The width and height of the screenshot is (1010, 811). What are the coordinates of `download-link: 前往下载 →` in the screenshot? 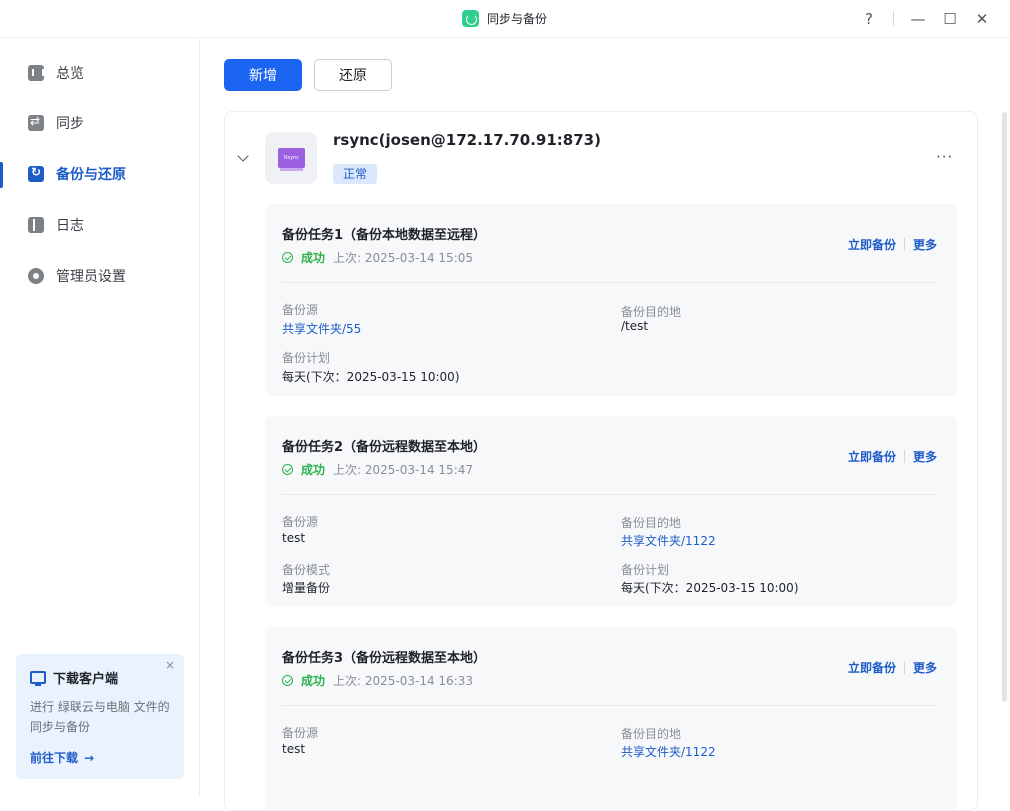 It's located at (100, 757).